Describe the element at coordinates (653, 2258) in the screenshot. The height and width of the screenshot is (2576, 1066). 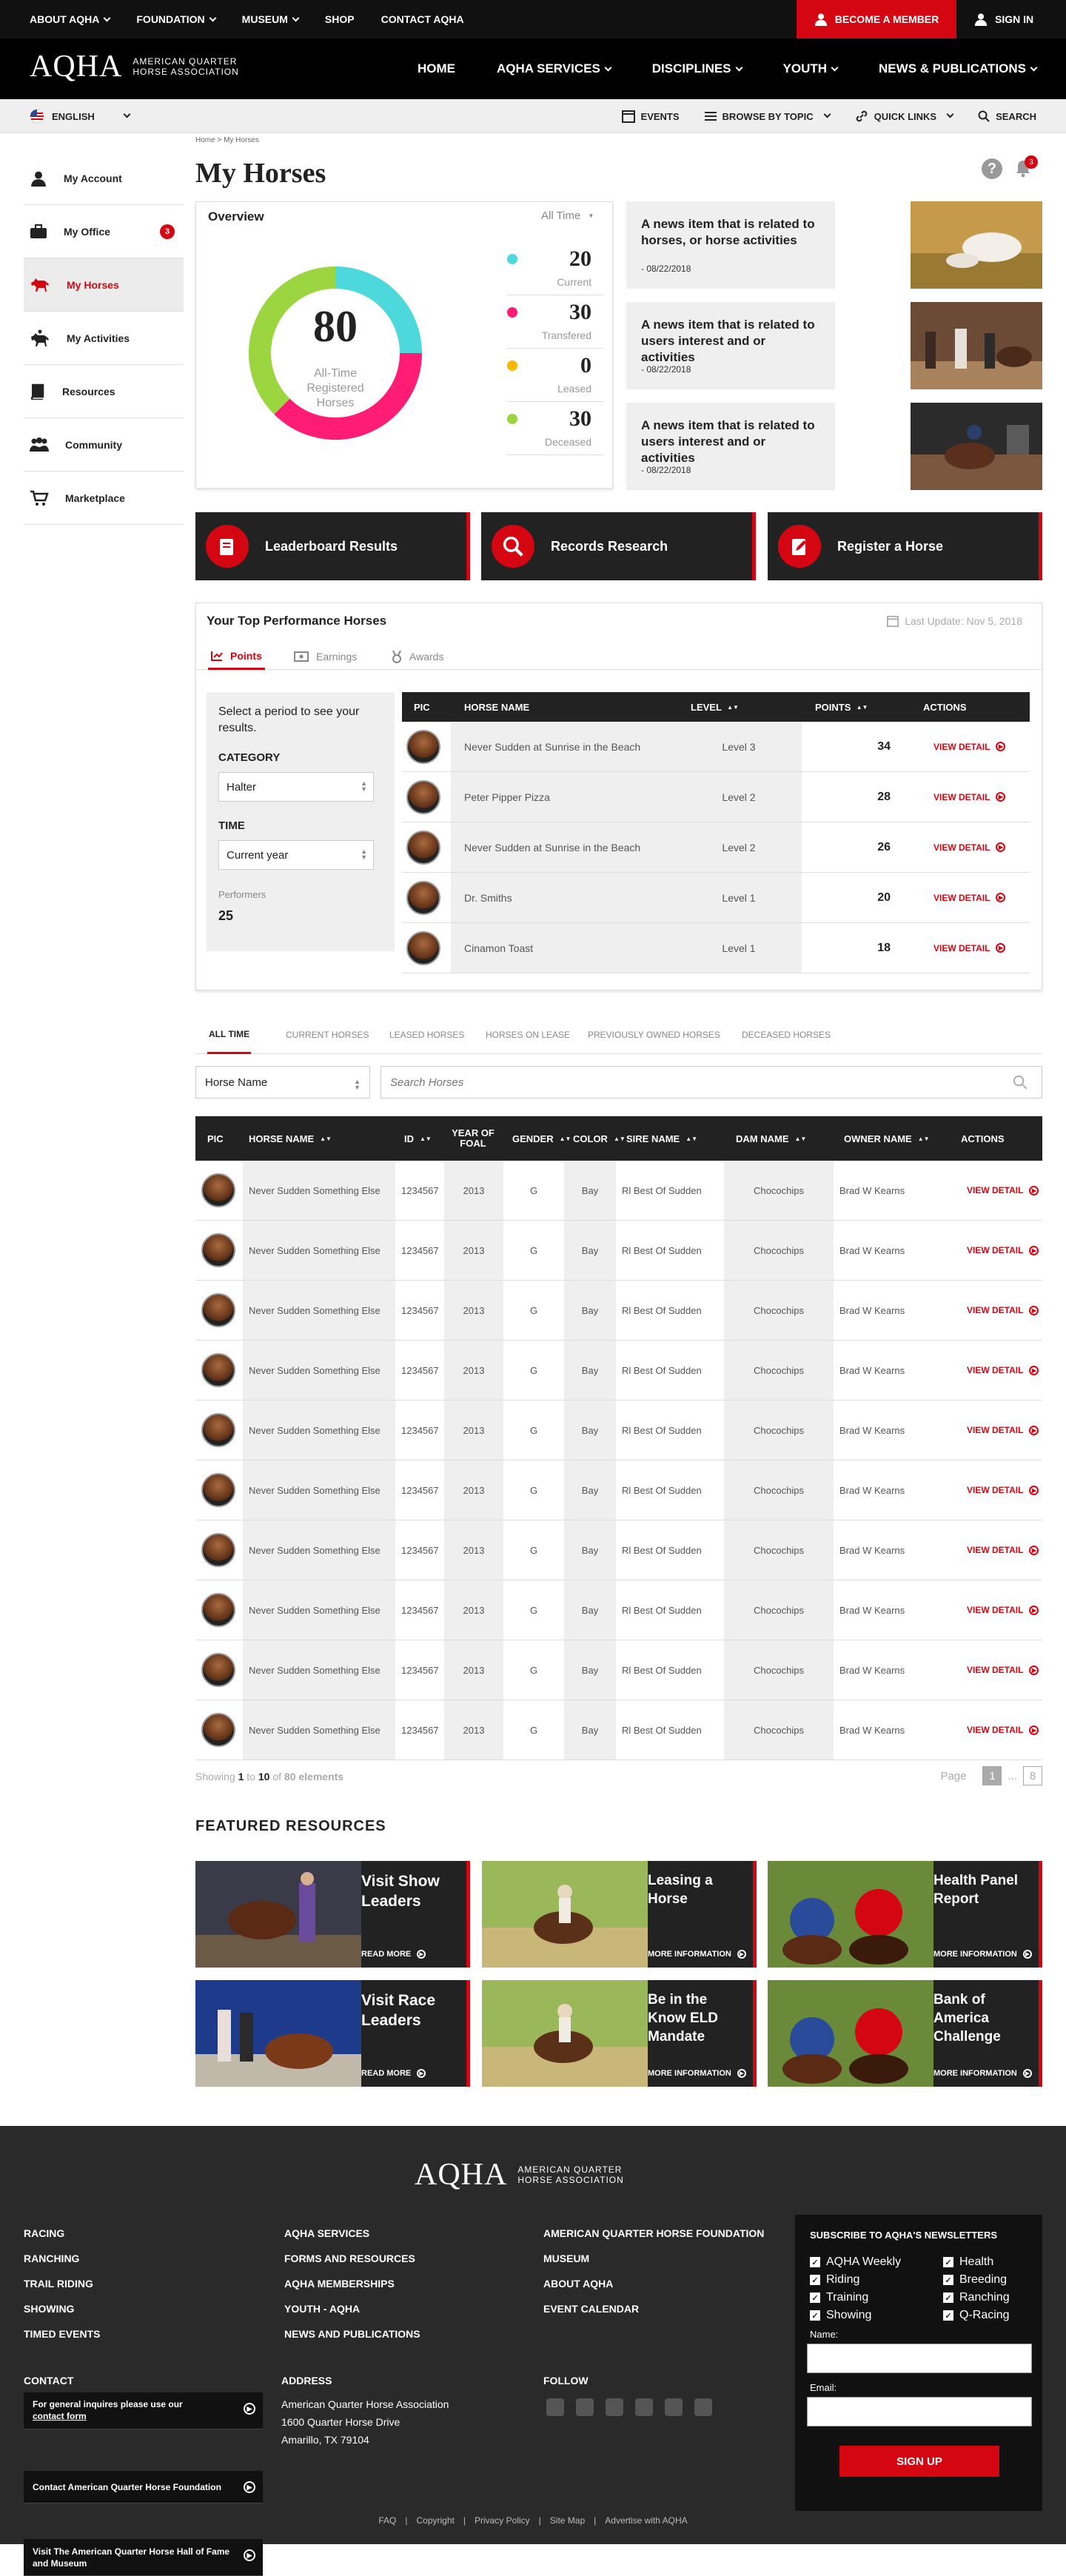
I see `footer-link: MUSEUM` at that location.